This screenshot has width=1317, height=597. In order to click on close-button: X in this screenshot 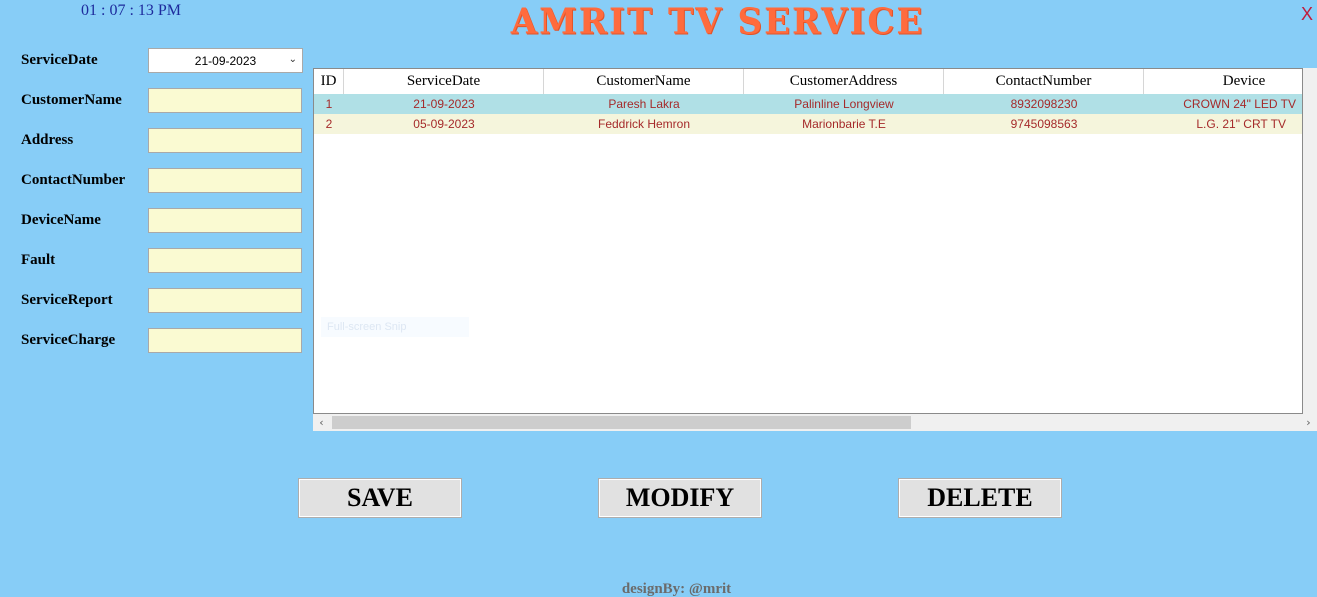, I will do `click(1307, 14)`.